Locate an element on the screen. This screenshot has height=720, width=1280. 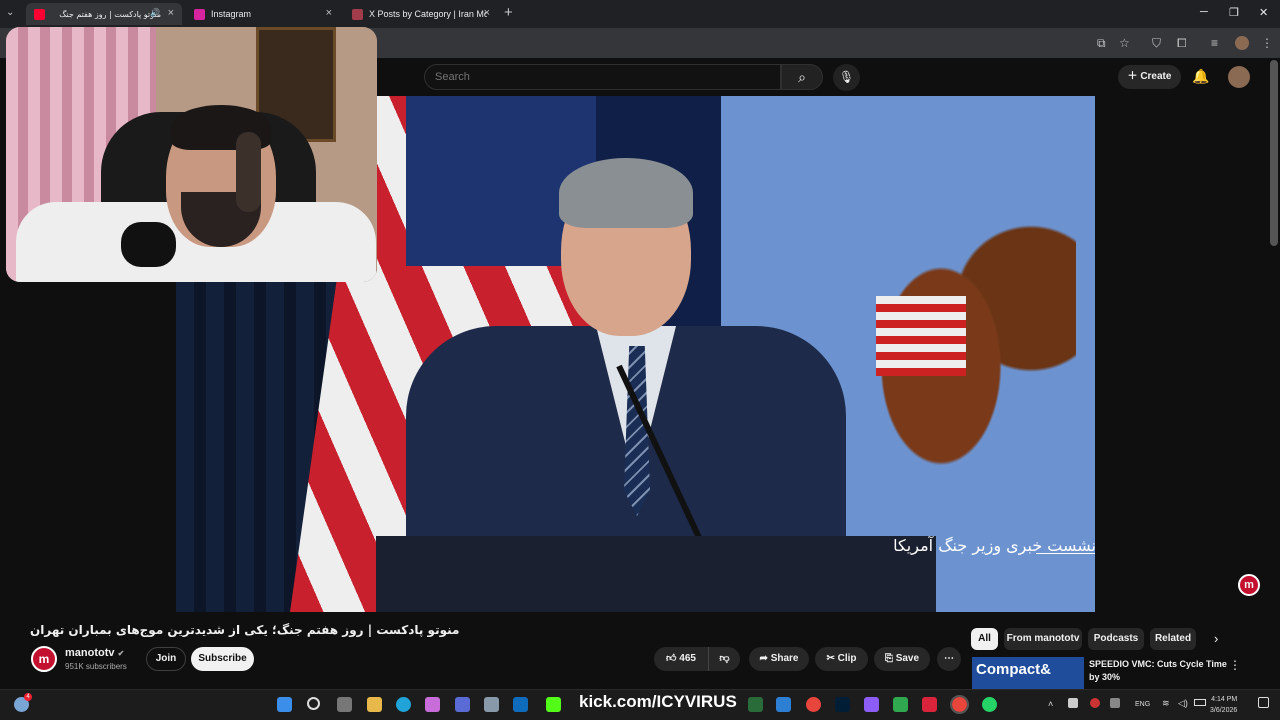
app-green-icon is located at coordinates (900, 704).